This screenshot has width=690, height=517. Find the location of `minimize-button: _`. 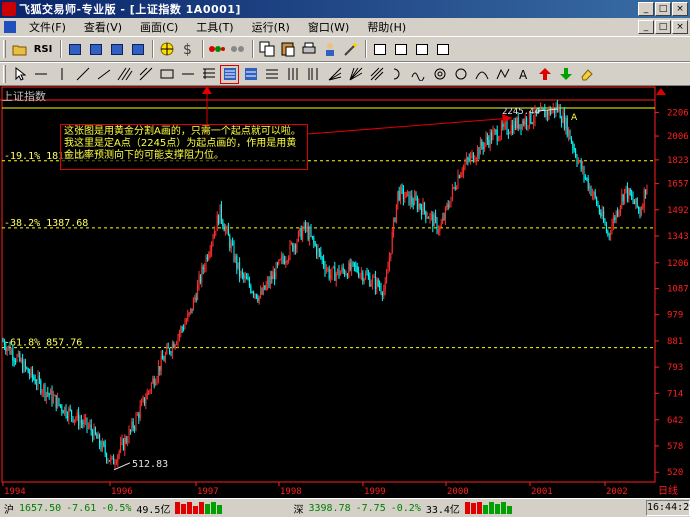

minimize-button: _ is located at coordinates (646, 9).